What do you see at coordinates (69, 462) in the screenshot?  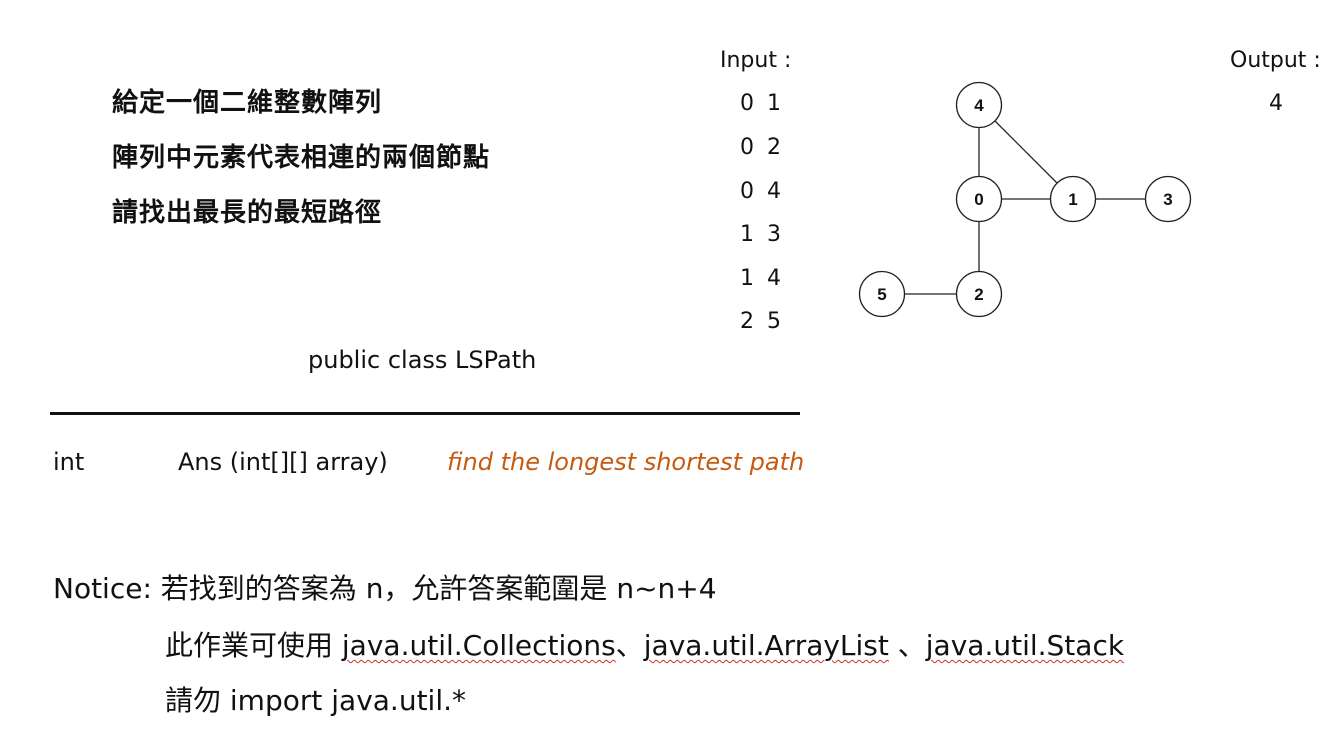 I see `method-return-type: int` at bounding box center [69, 462].